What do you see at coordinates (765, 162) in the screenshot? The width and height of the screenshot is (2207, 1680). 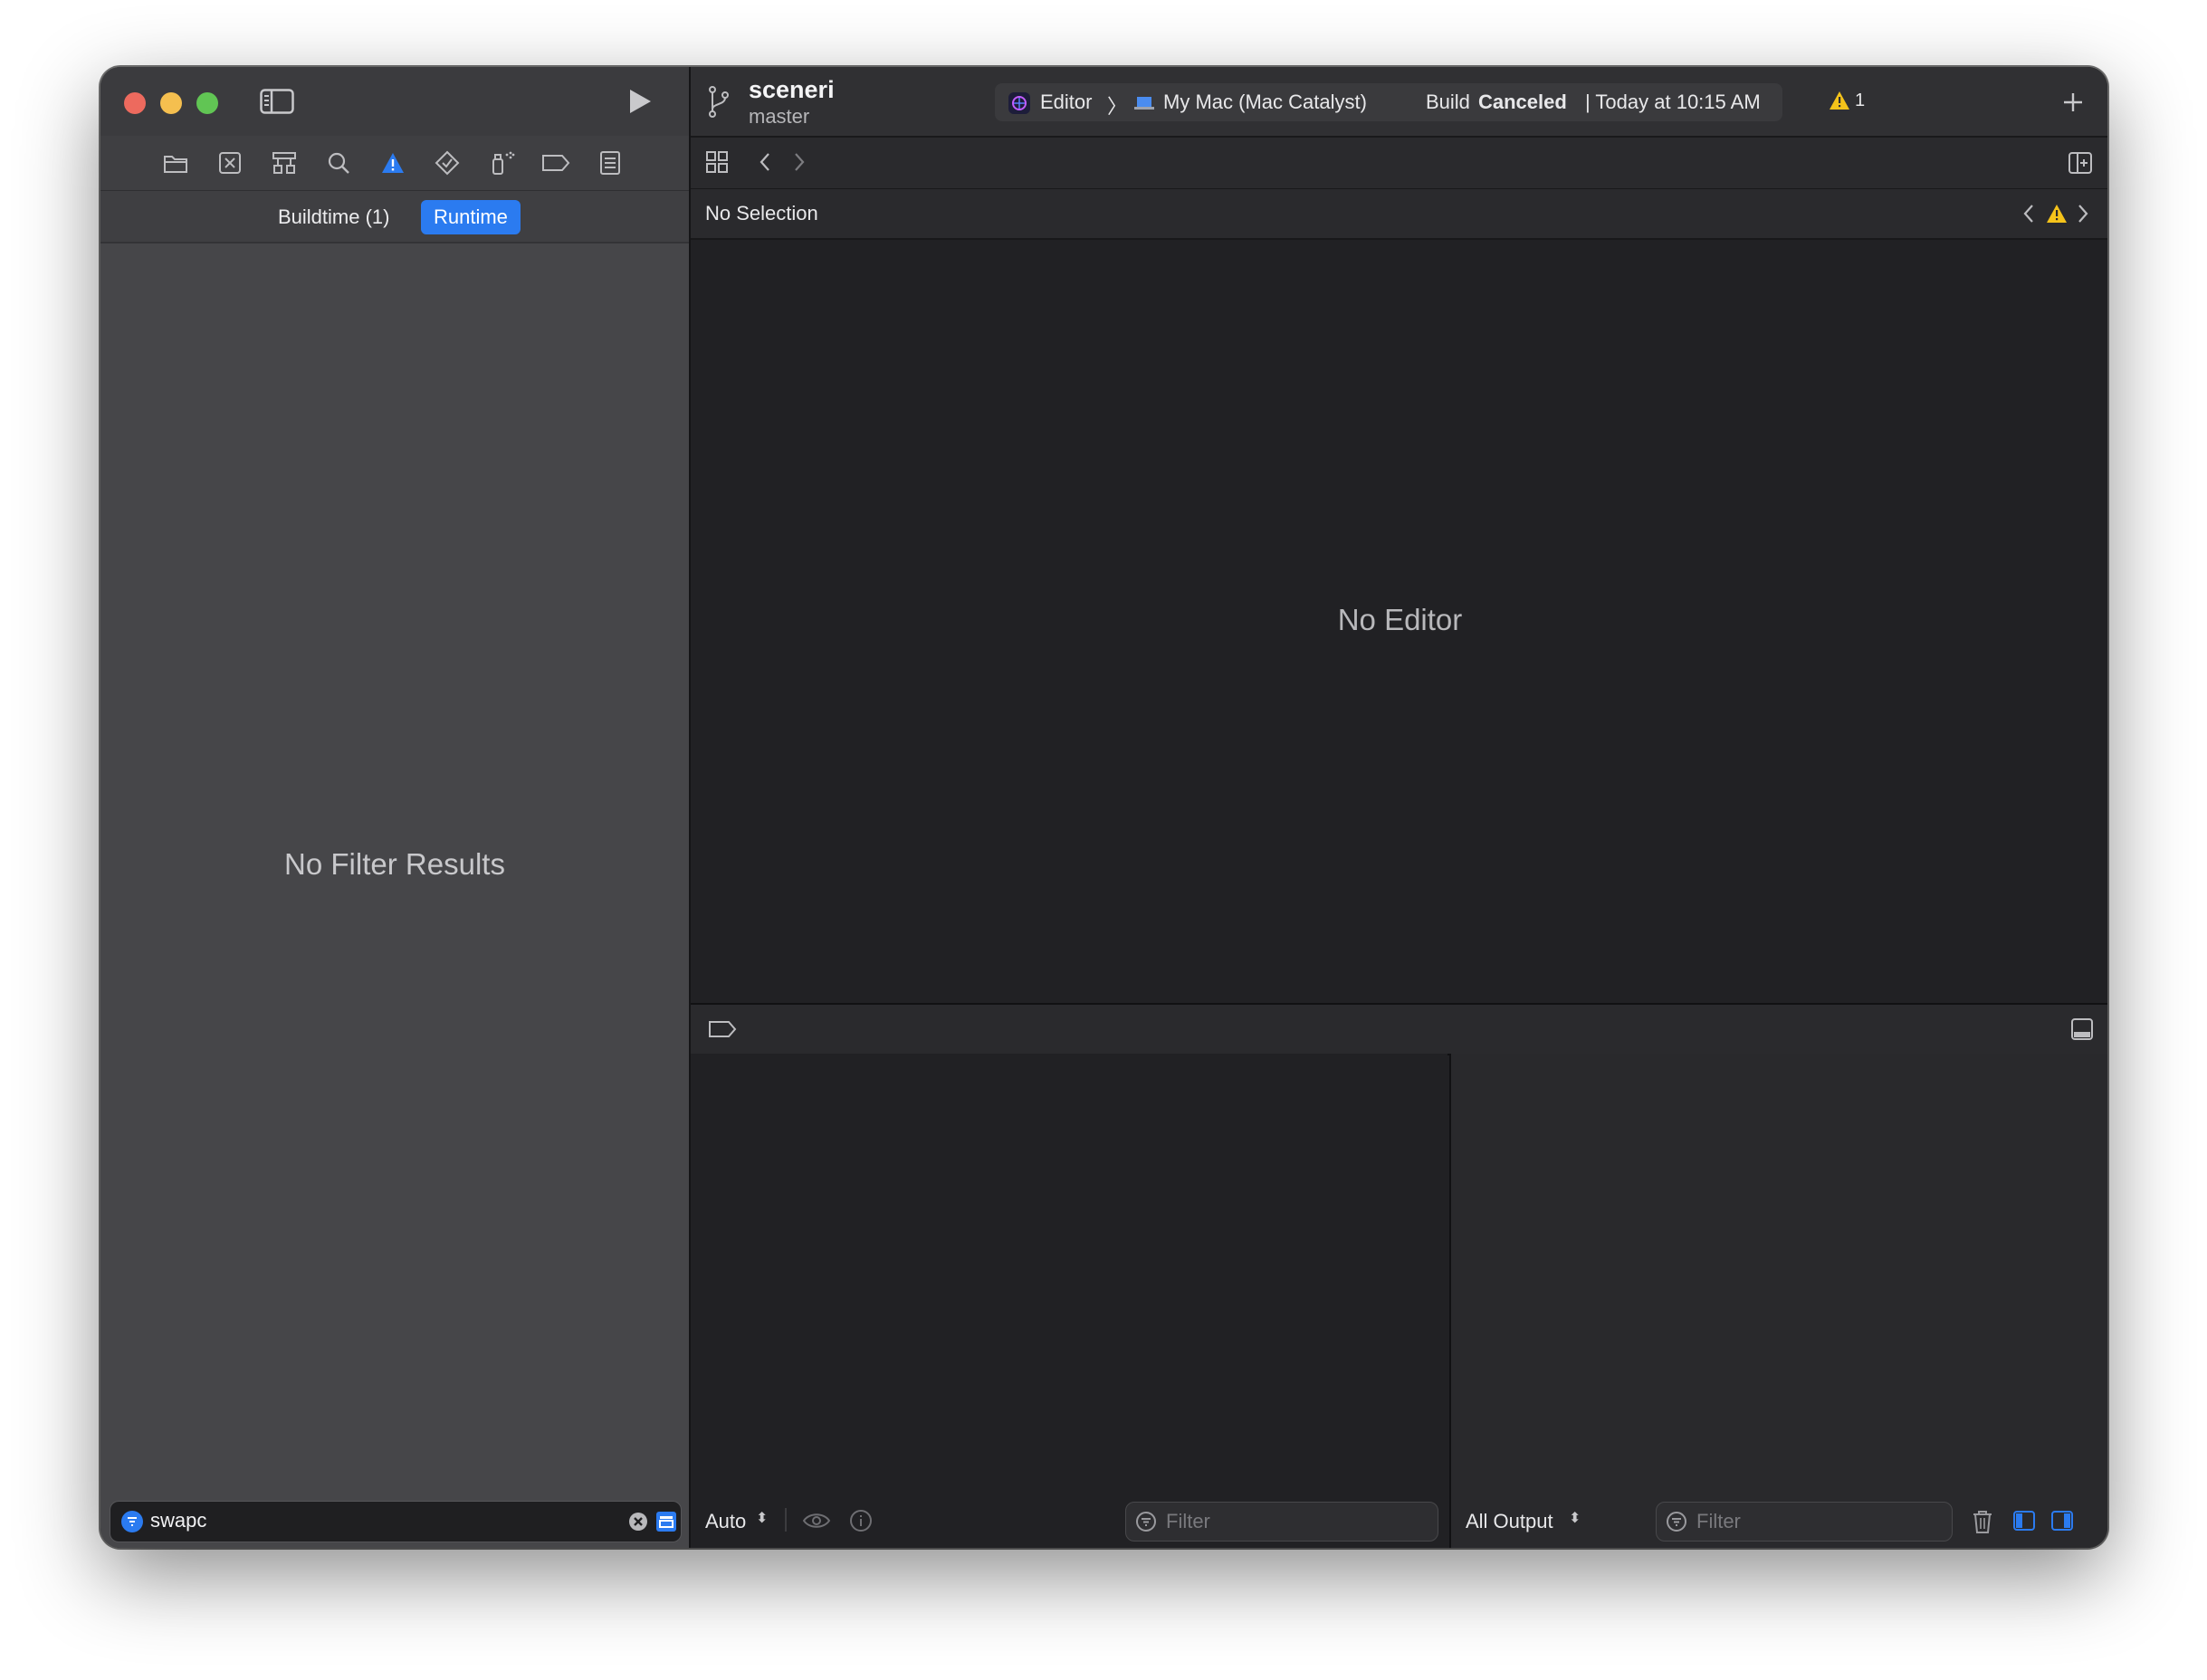 I see `back-chevron-icon` at bounding box center [765, 162].